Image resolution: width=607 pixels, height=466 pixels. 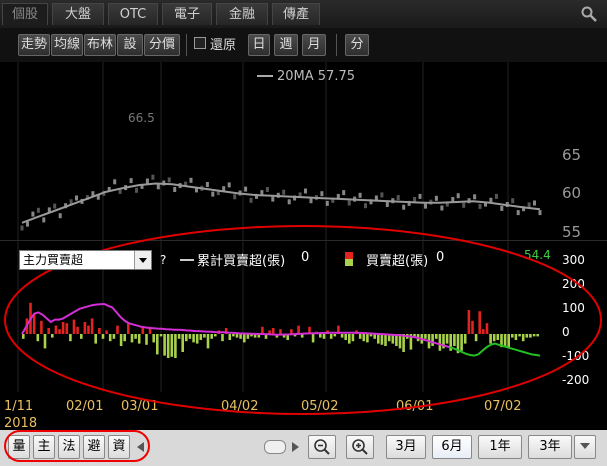 What do you see at coordinates (53, 260) in the screenshot?
I see `indicator-selector-value: 主力買賣超` at bounding box center [53, 260].